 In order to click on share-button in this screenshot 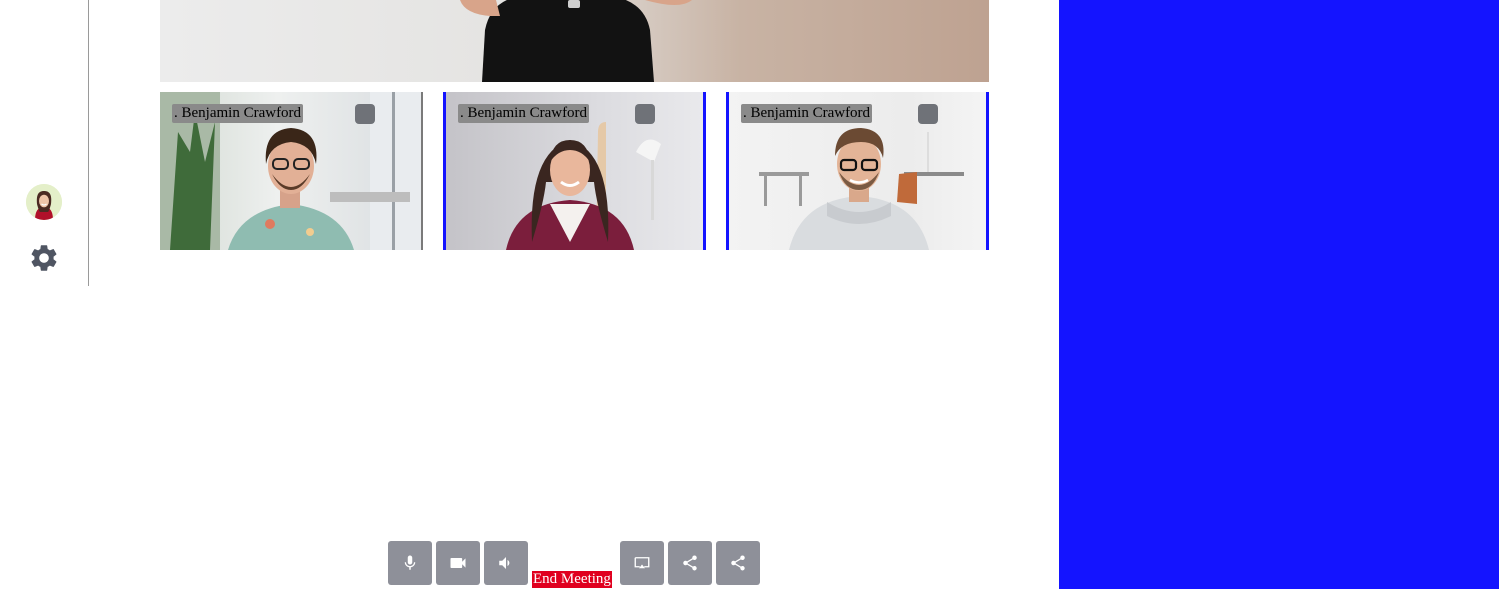, I will do `click(690, 563)`.